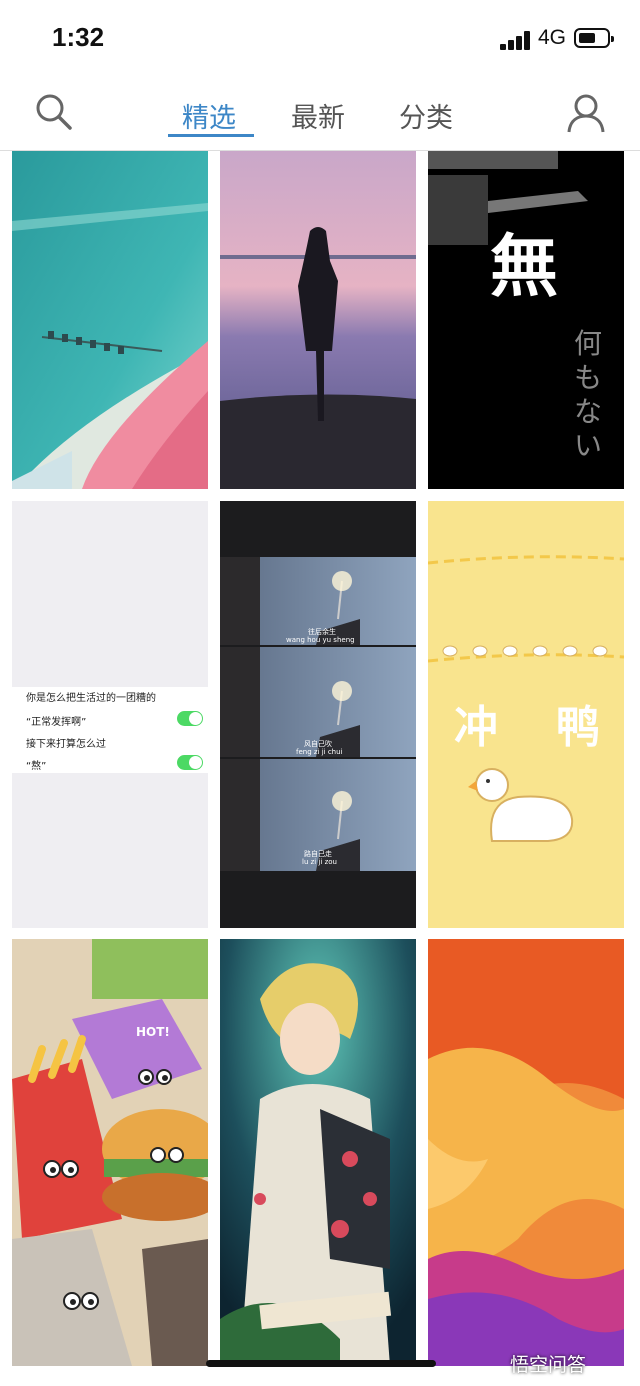 Image resolution: width=640 pixels, height=1386 pixels. Describe the element at coordinates (211, 135) in the screenshot. I see `active-tab-indicator` at that location.